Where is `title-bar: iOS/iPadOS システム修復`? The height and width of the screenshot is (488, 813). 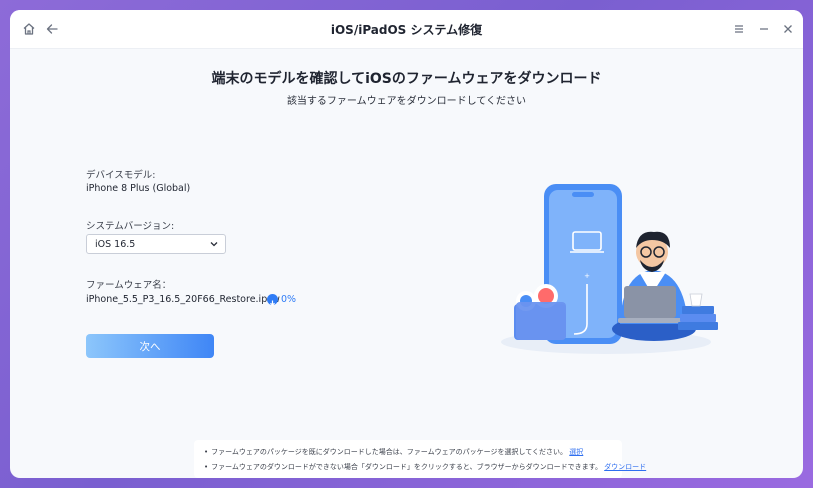
title-bar: iOS/iPadOS システム修復 is located at coordinates (406, 29).